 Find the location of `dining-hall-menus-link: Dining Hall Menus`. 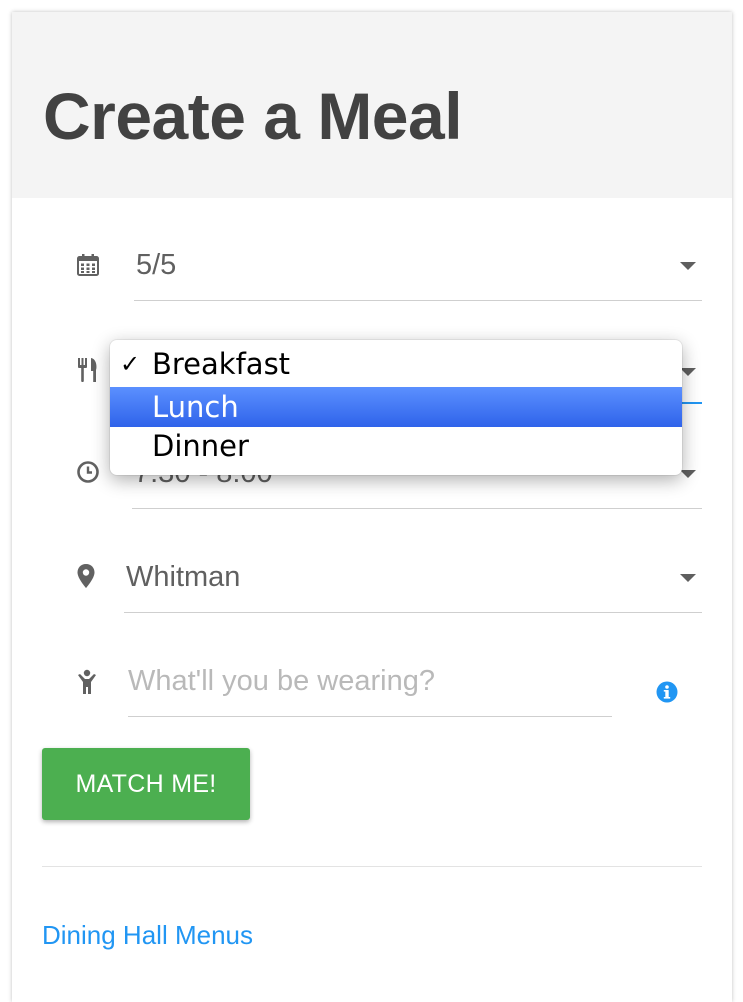

dining-hall-menus-link: Dining Hall Menus is located at coordinates (147, 935).